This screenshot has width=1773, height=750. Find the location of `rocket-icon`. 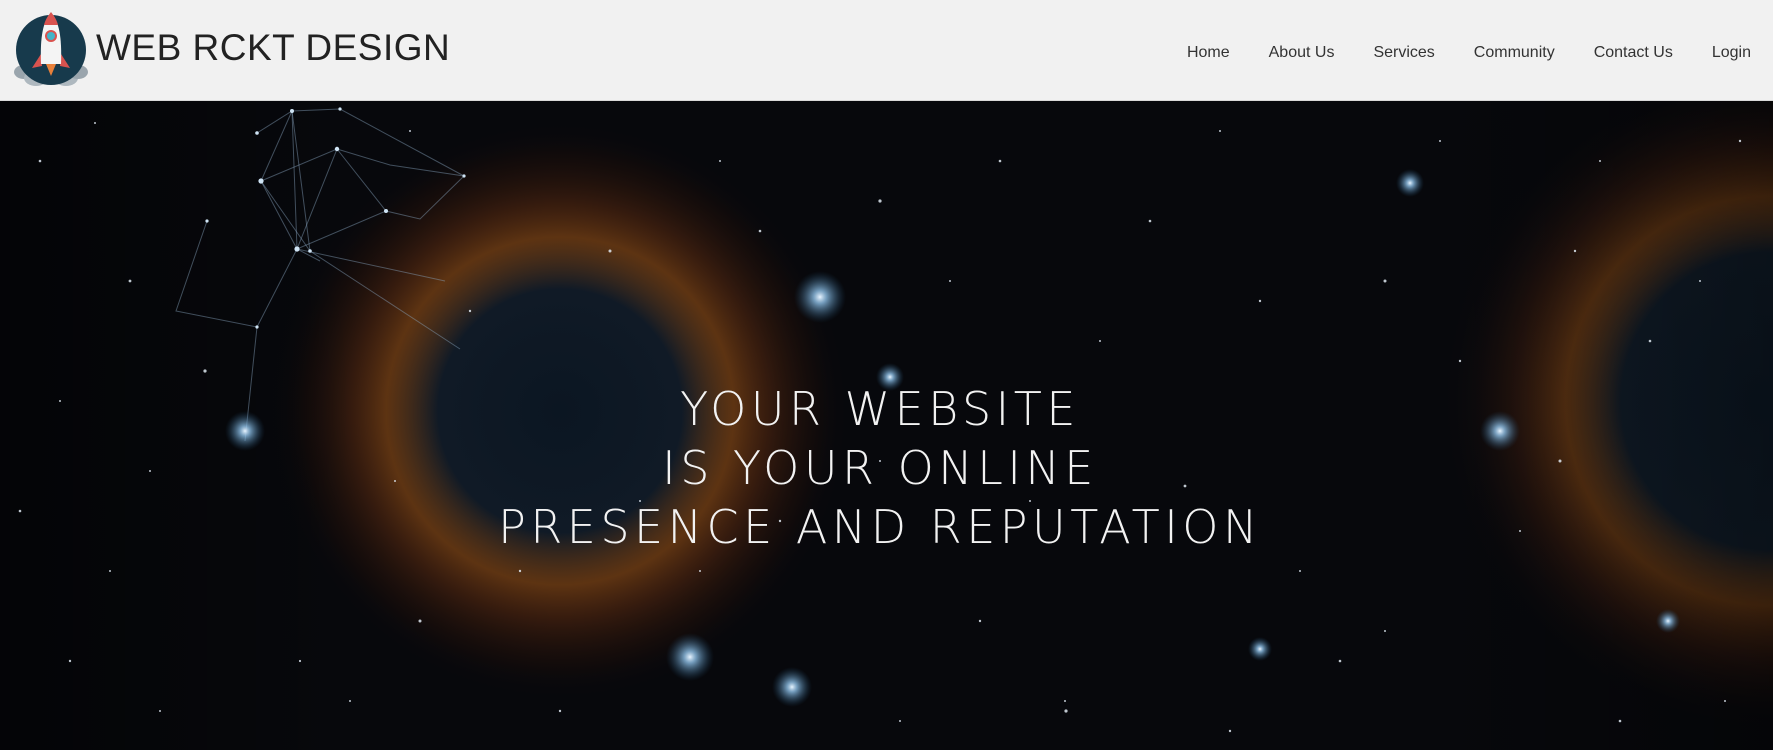

rocket-icon is located at coordinates (51, 49).